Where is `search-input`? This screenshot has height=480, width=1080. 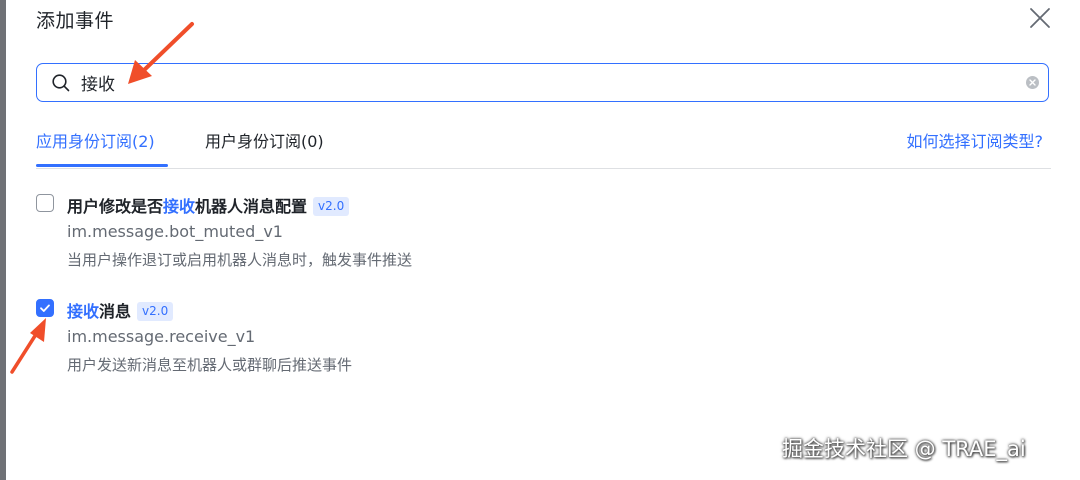
search-input is located at coordinates (546, 82).